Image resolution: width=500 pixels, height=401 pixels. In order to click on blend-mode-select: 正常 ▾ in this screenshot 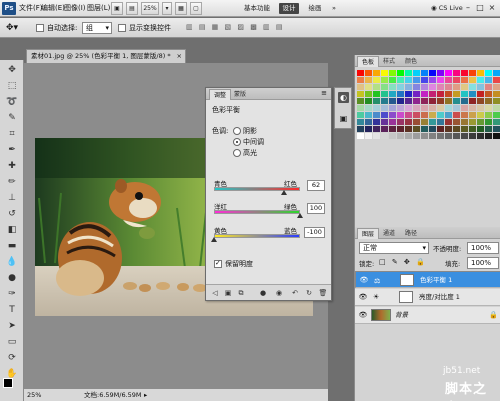, I will do `click(394, 248)`.